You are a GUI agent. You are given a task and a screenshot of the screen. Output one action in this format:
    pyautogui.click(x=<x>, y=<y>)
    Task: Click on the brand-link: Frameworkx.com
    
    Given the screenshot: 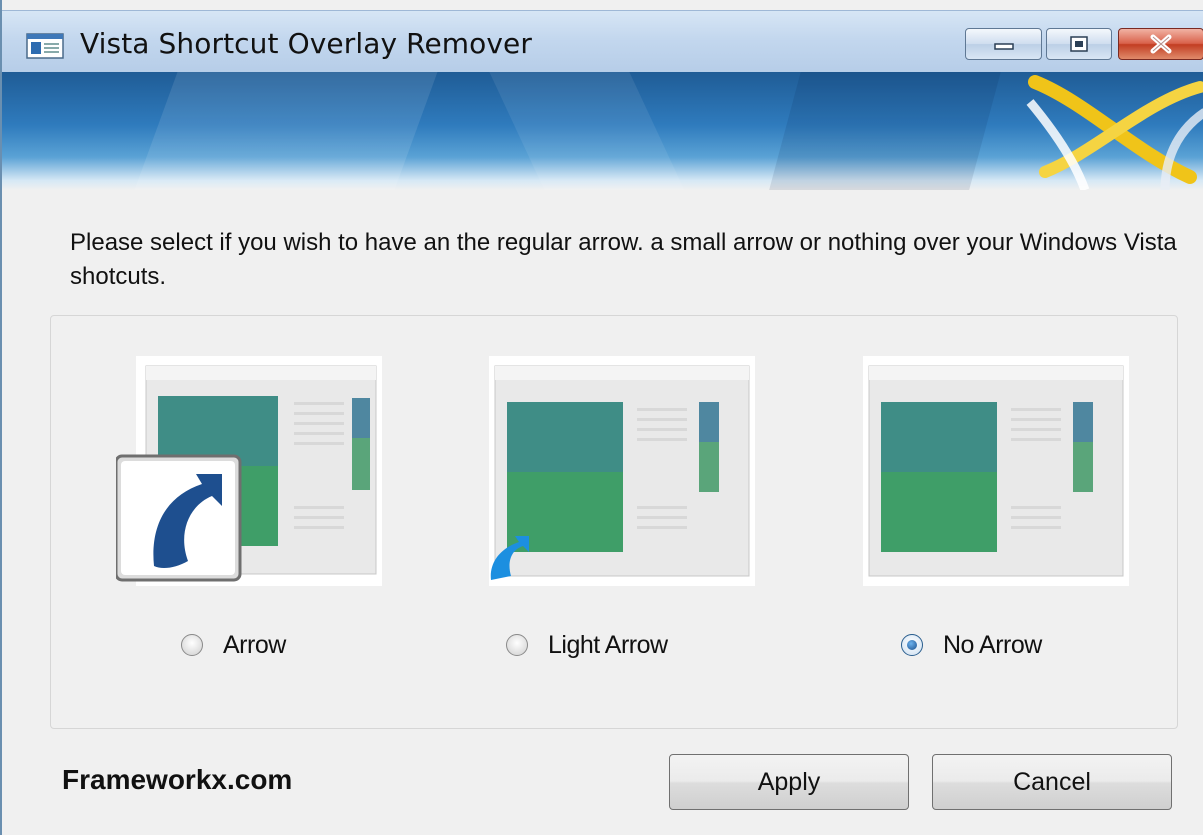 What is the action you would take?
    pyautogui.click(x=177, y=779)
    